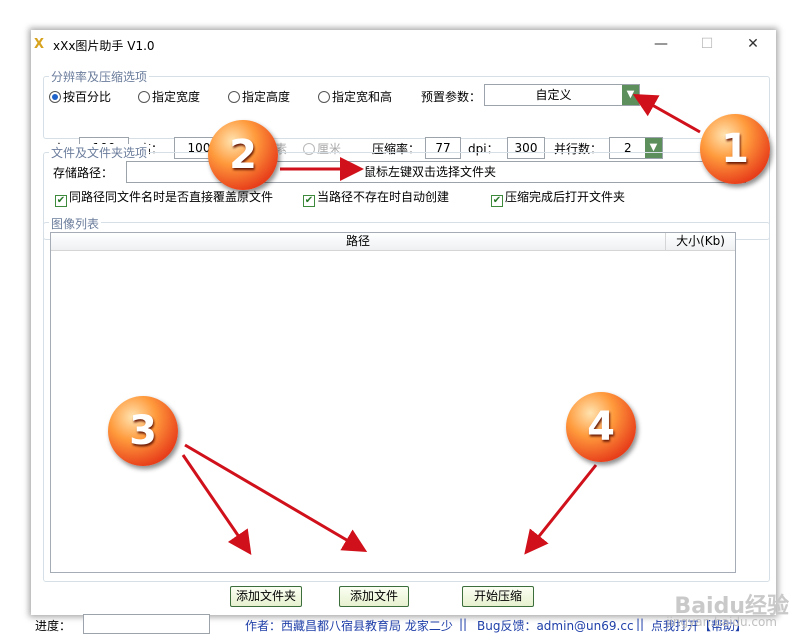  What do you see at coordinates (735, 149) in the screenshot?
I see `annotation-bubble-1: 1` at bounding box center [735, 149].